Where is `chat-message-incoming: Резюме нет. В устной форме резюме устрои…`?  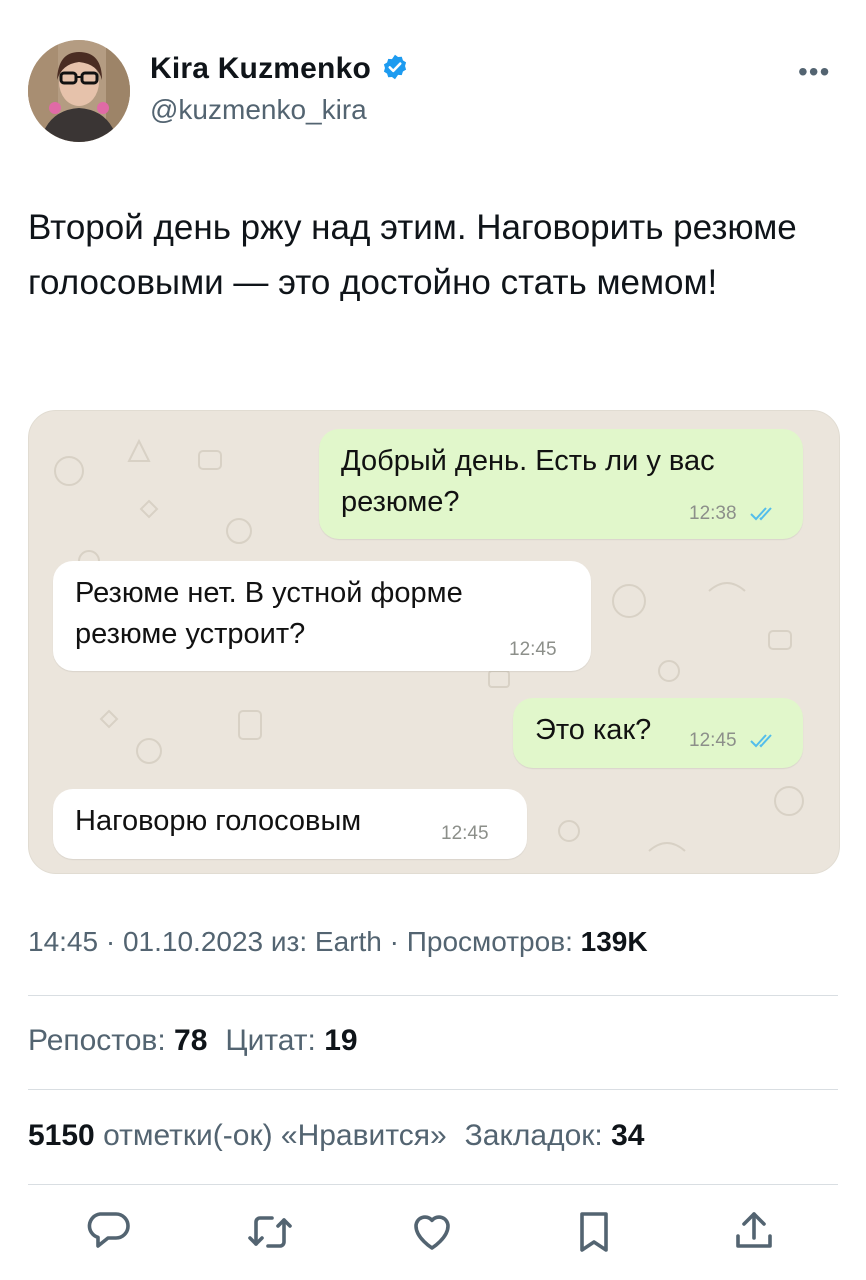
chat-message-incoming: Резюме нет. В устной форме резюме устрои… is located at coordinates (322, 616).